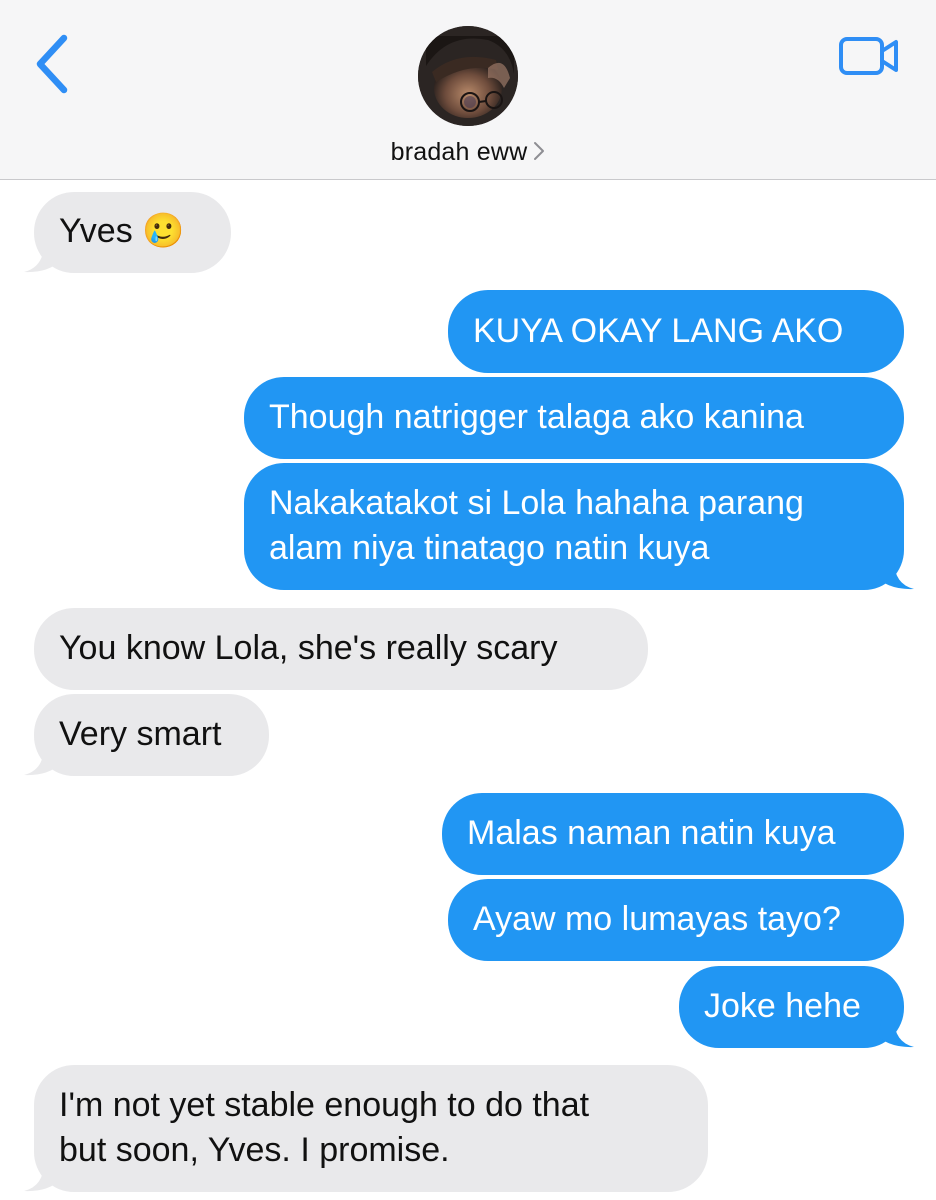 The height and width of the screenshot is (1200, 936). I want to click on message-text-line: Nakakatakot si Lola hahaha parang, so click(536, 503).